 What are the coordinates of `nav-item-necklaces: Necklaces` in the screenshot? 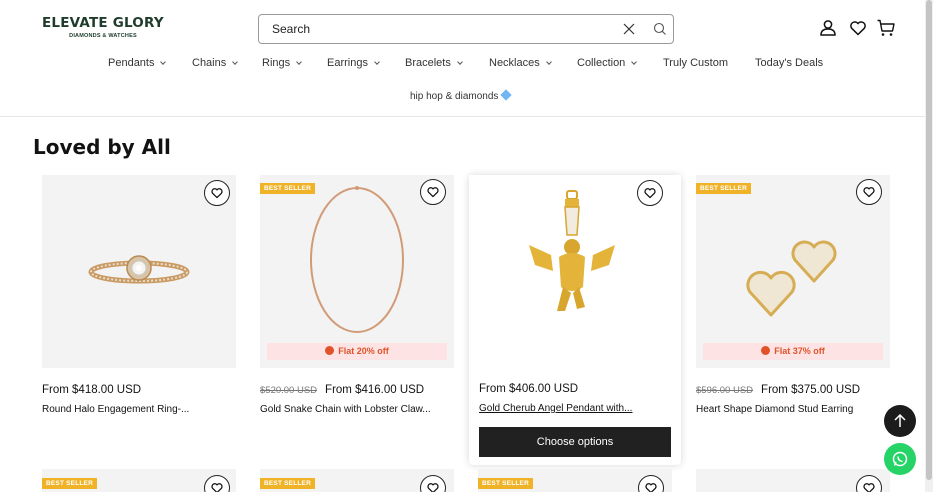 It's located at (520, 63).